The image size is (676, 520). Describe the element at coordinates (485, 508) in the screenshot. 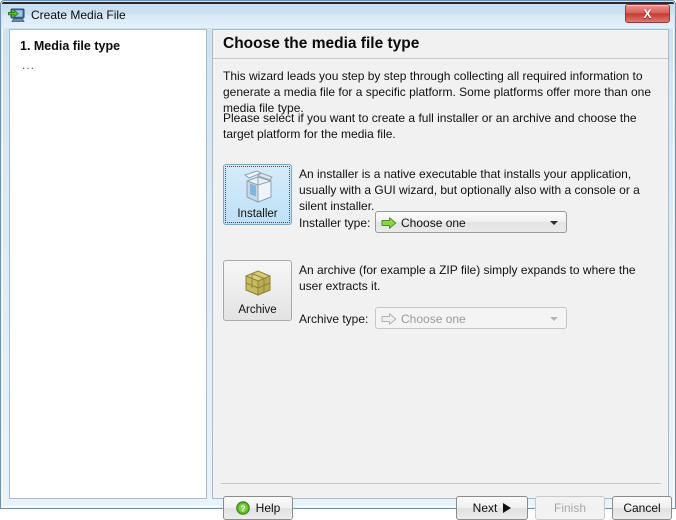

I see `next-button-label: Next` at that location.